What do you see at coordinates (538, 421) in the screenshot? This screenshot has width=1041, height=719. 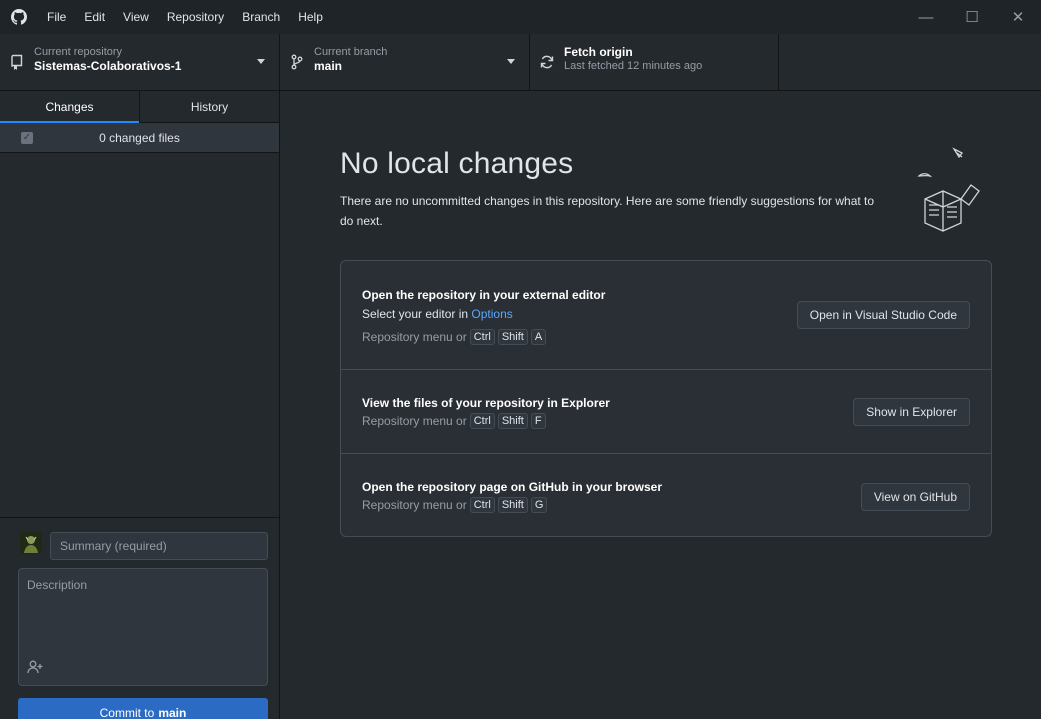 I see `key-f: F` at bounding box center [538, 421].